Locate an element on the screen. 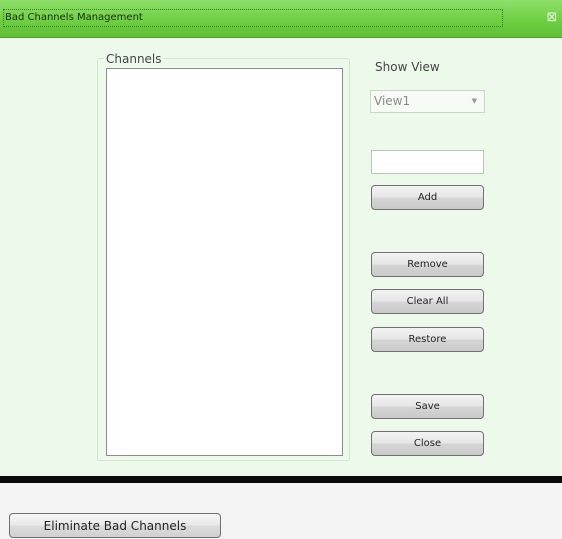 Image resolution: width=562 pixels, height=539 pixels. view-select: View1 ▼ is located at coordinates (427, 101).